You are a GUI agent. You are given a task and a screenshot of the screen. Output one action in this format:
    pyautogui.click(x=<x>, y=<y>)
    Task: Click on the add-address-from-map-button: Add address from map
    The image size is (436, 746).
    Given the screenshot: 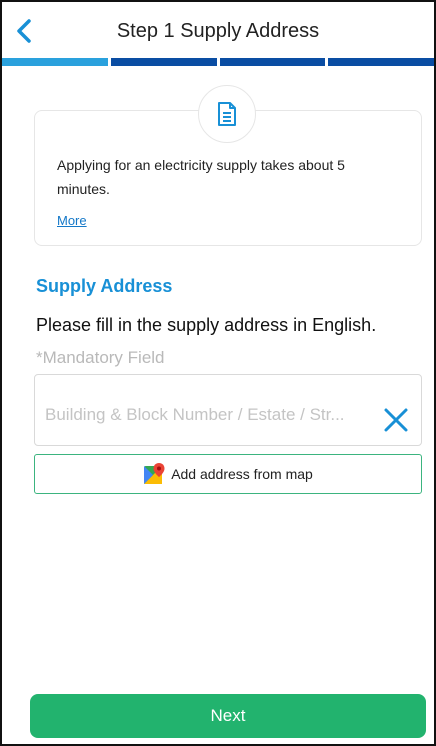 What is the action you would take?
    pyautogui.click(x=228, y=474)
    